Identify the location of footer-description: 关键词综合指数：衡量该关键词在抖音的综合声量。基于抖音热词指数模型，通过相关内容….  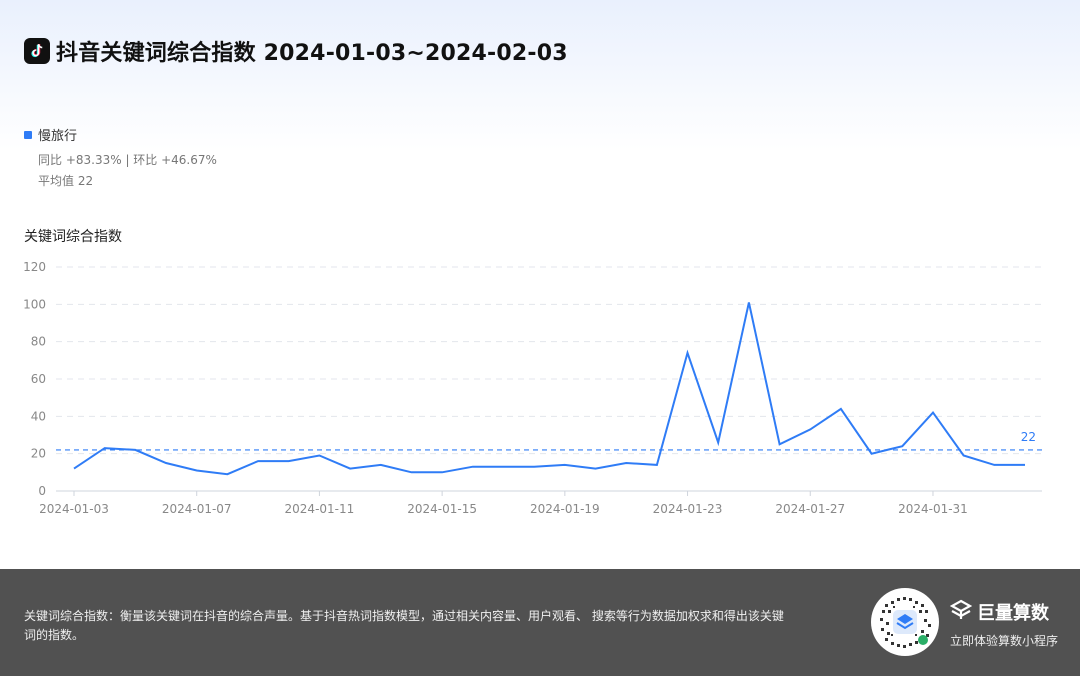
(404, 625).